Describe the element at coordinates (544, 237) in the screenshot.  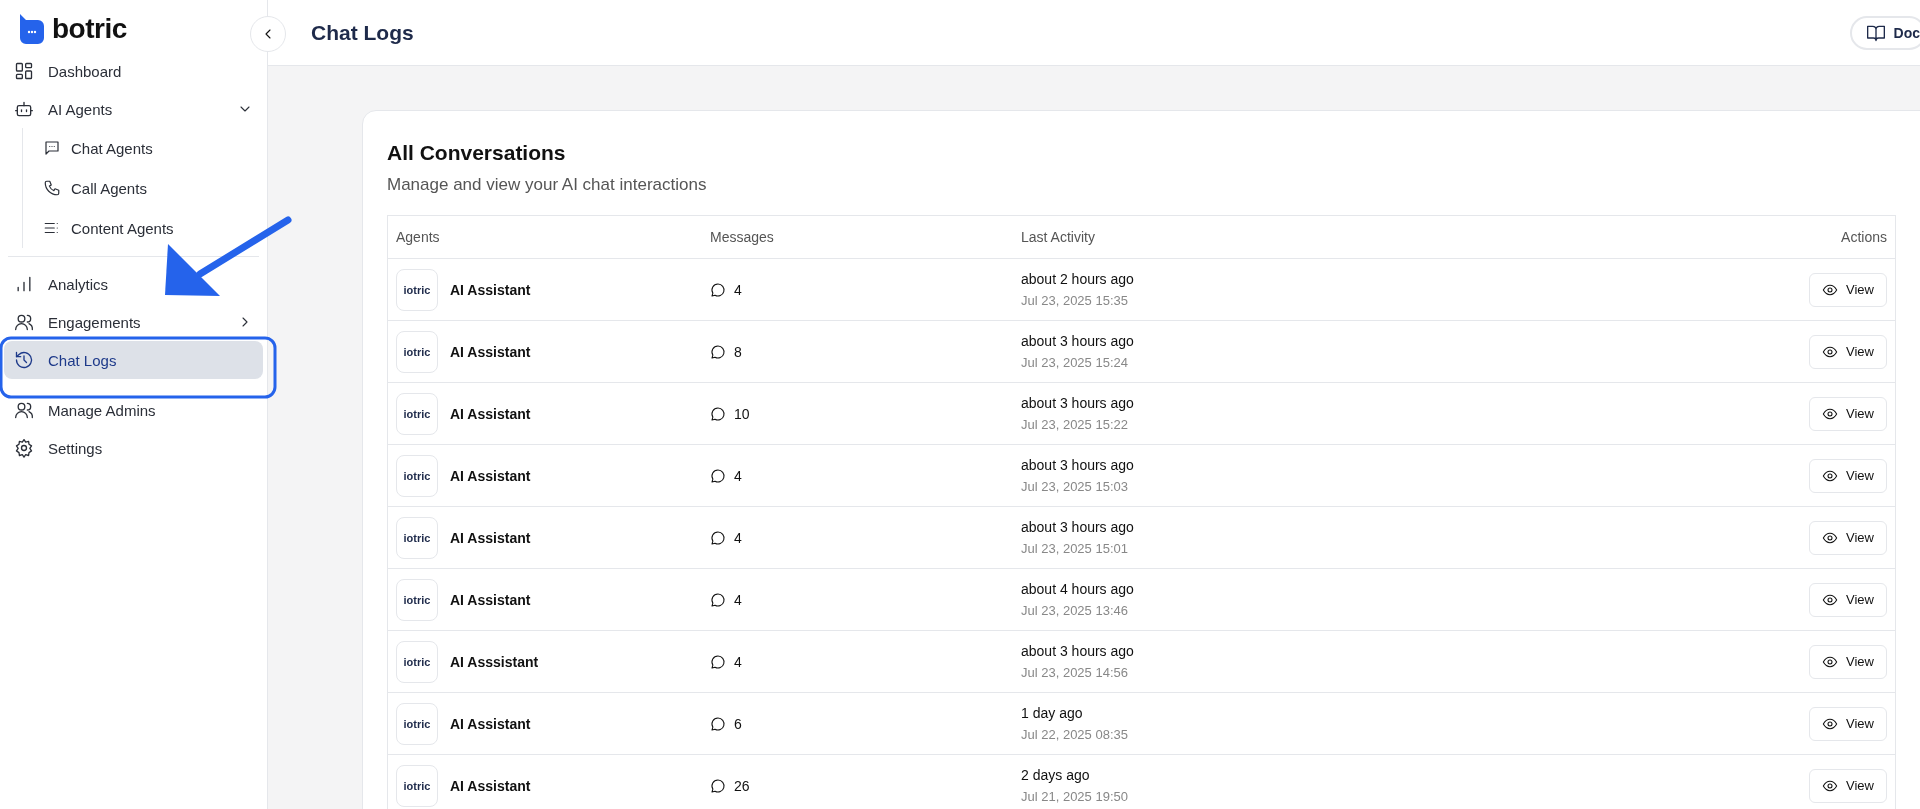
I see `column-header: Agents` at that location.